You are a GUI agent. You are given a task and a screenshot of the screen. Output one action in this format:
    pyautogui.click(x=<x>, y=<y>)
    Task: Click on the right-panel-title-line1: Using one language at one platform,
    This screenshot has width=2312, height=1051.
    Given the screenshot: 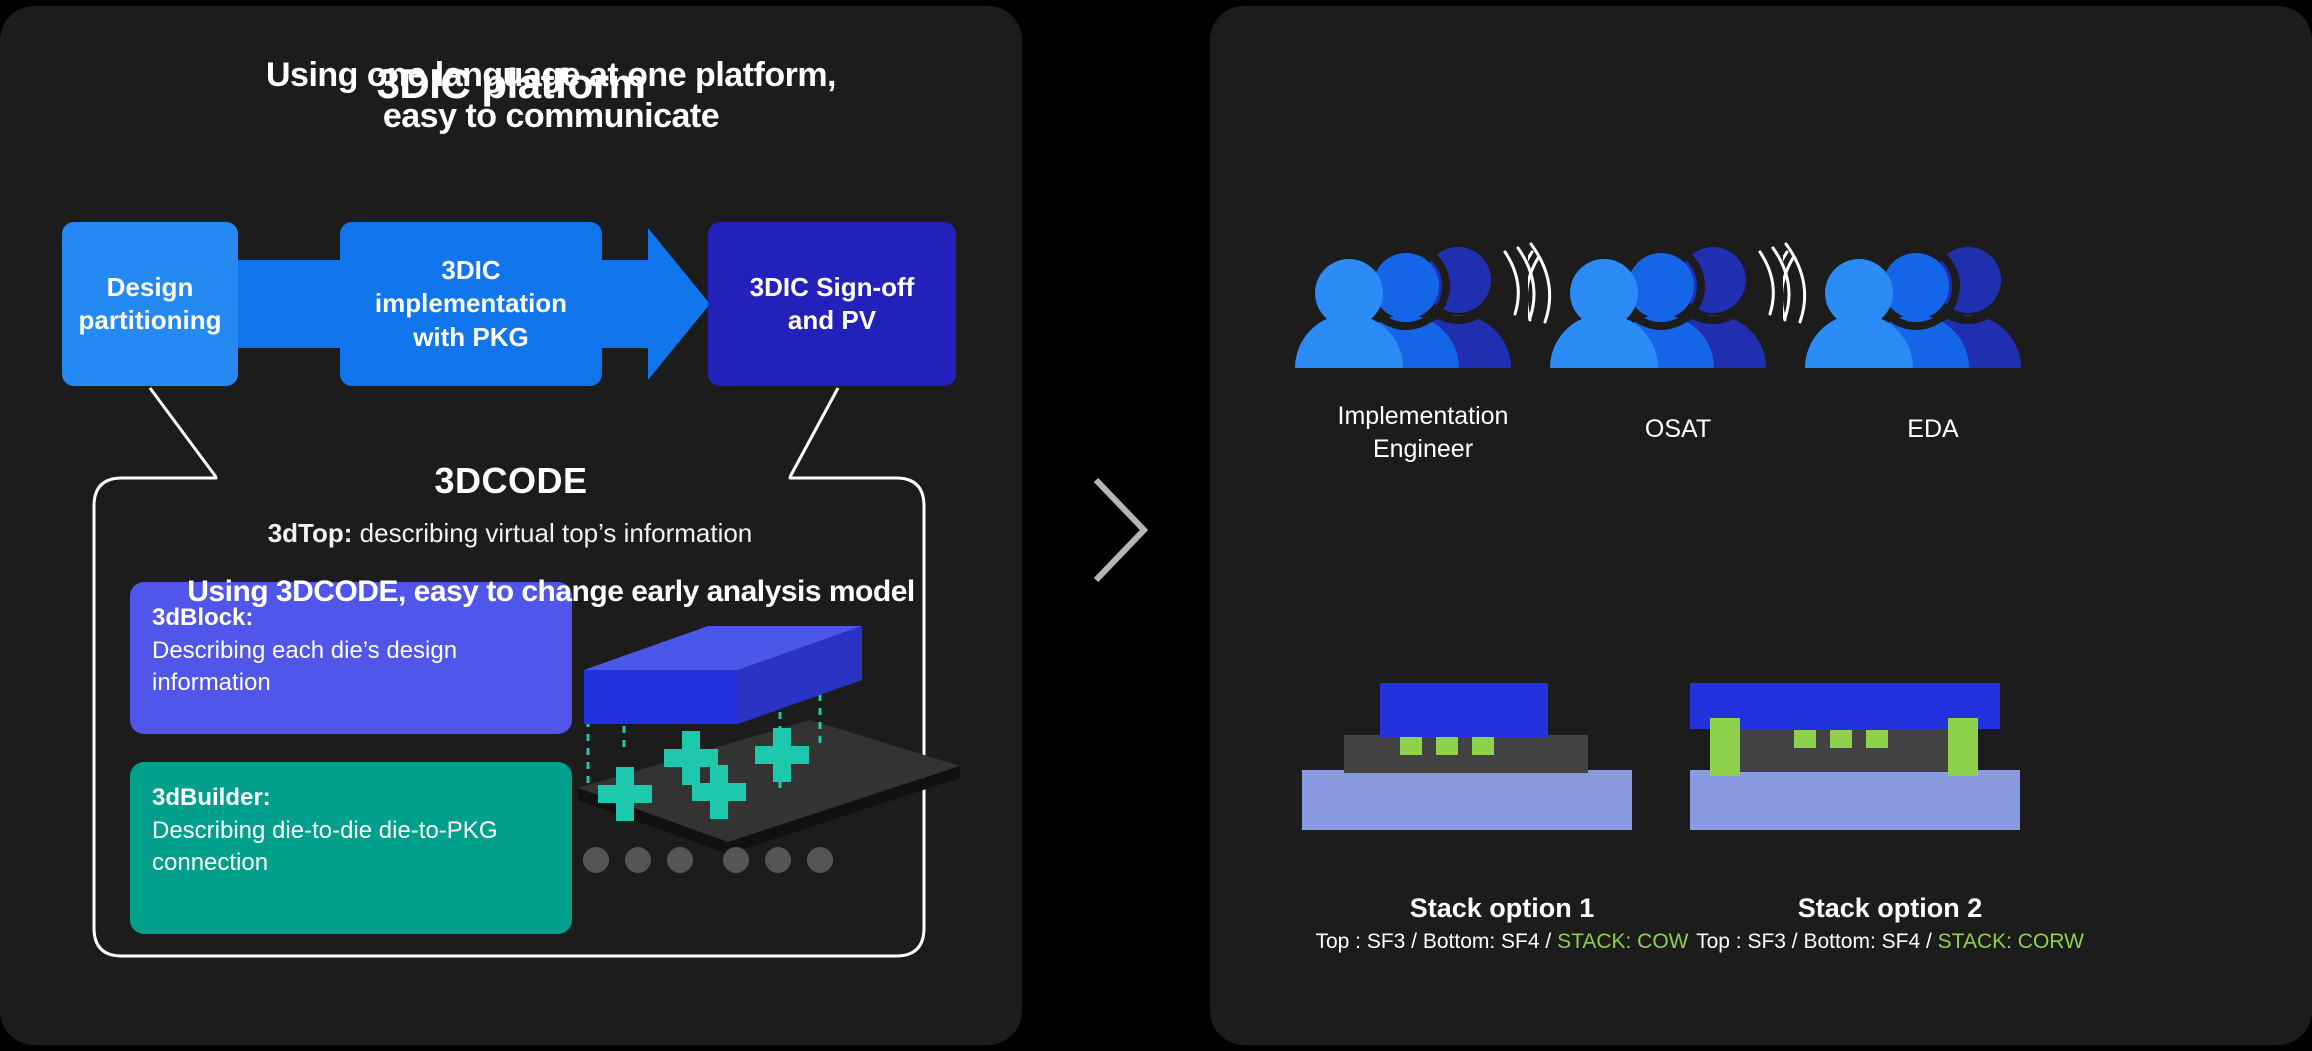 What is the action you would take?
    pyautogui.click(x=551, y=75)
    